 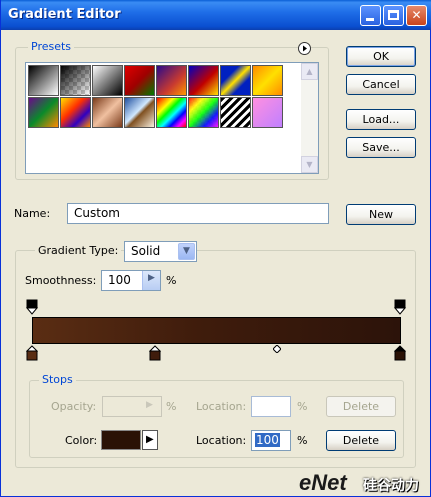 I want to click on window-title: Gradient Editor, so click(x=64, y=14).